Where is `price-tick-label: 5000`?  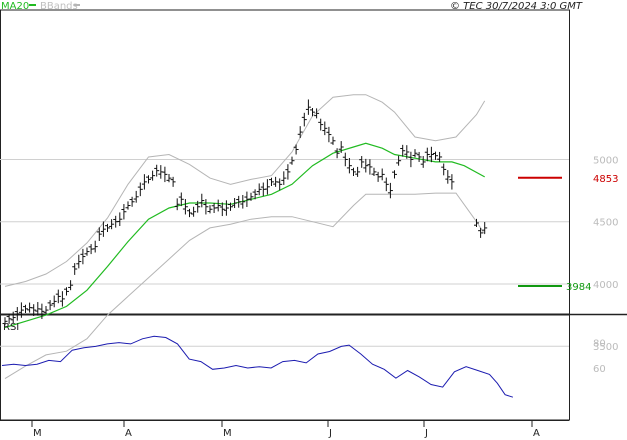
price-tick-label: 5000 is located at coordinates (605, 160).